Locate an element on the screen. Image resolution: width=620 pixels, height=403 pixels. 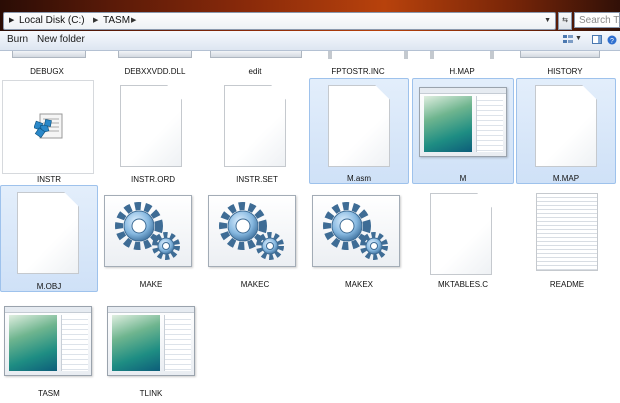
file-icon-history-partial is located at coordinates (560, 54).